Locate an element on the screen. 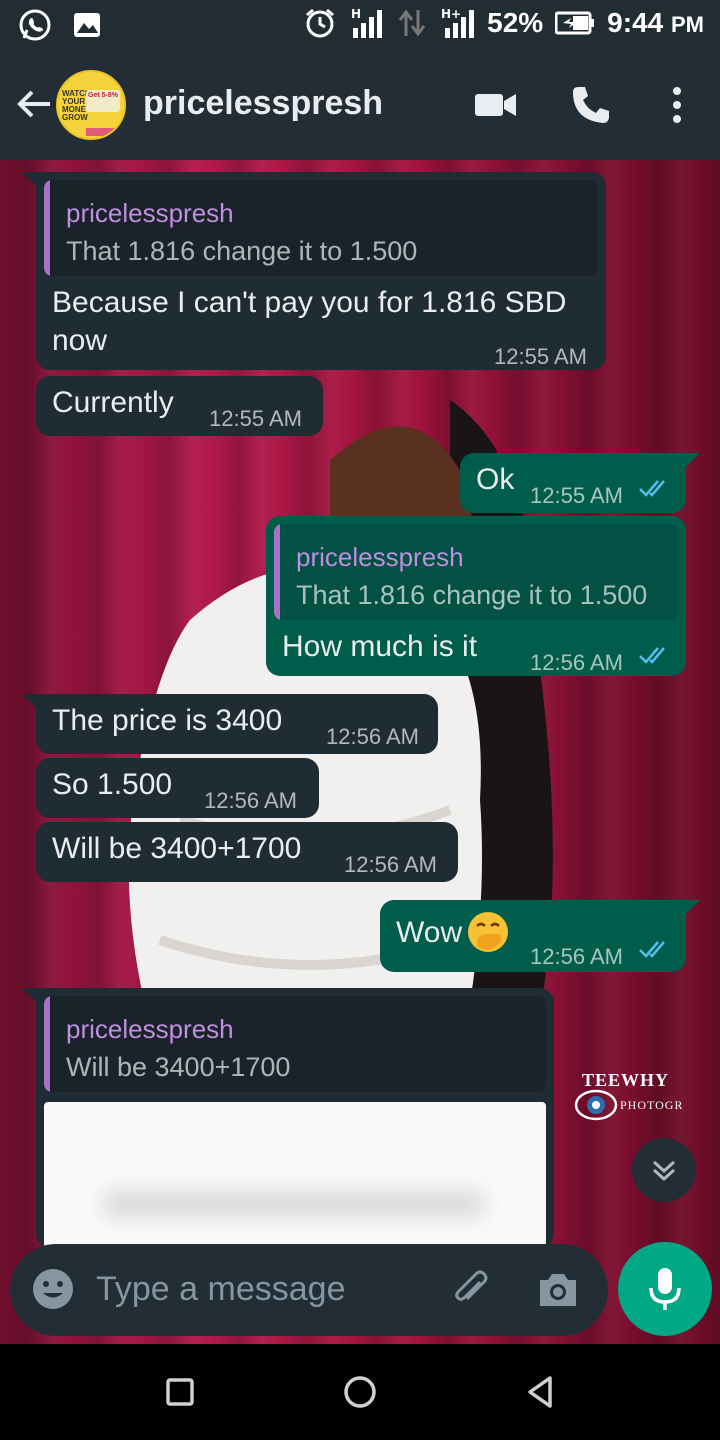 This screenshot has height=1440, width=720. video-call-icon is located at coordinates (495, 105).